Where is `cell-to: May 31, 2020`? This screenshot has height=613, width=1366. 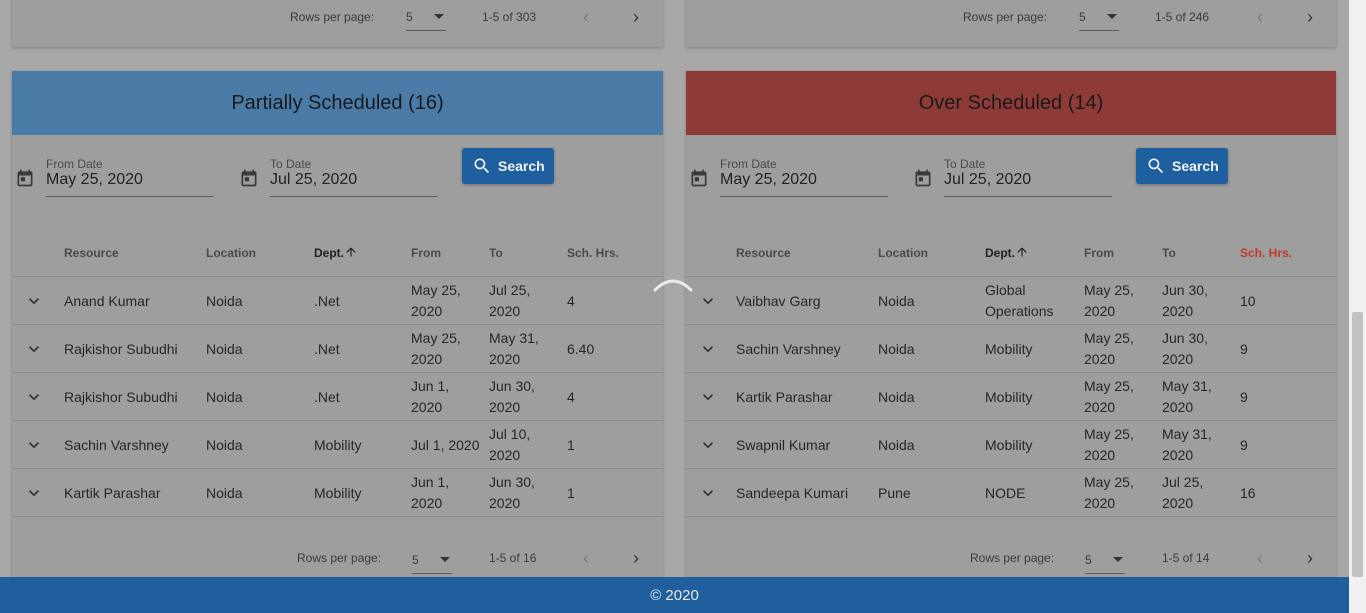
cell-to: May 31, 2020 is located at coordinates (1187, 444).